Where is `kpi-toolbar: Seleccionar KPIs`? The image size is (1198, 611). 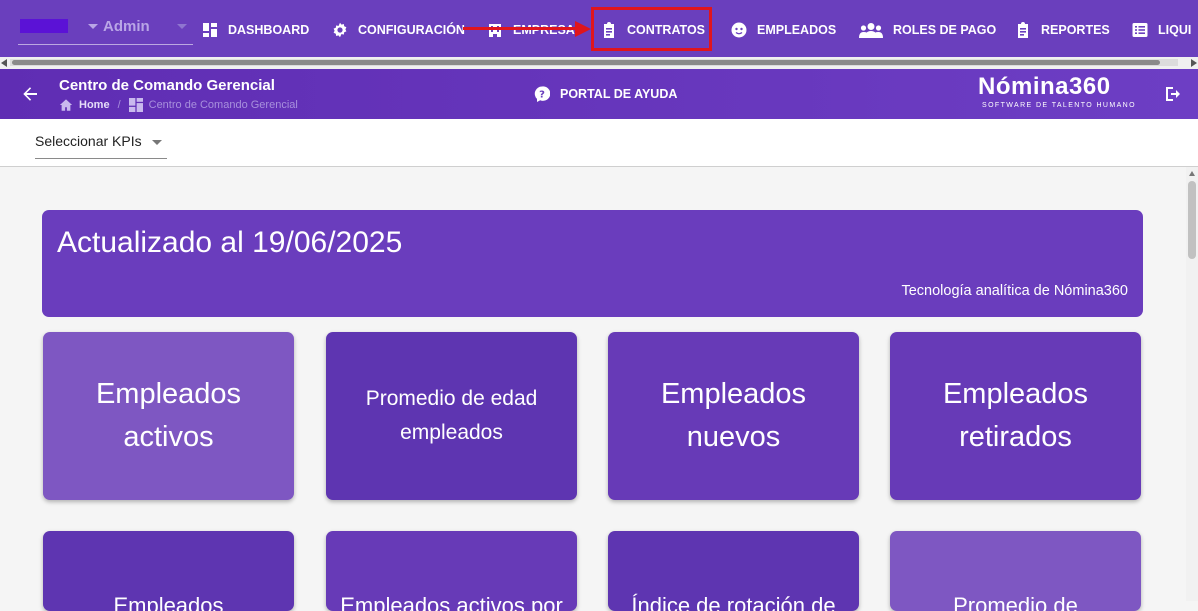
kpi-toolbar: Seleccionar KPIs is located at coordinates (599, 143).